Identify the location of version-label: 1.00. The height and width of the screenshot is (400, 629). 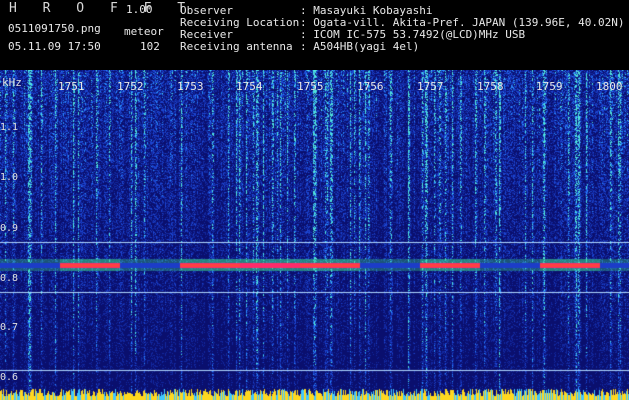
(139, 9).